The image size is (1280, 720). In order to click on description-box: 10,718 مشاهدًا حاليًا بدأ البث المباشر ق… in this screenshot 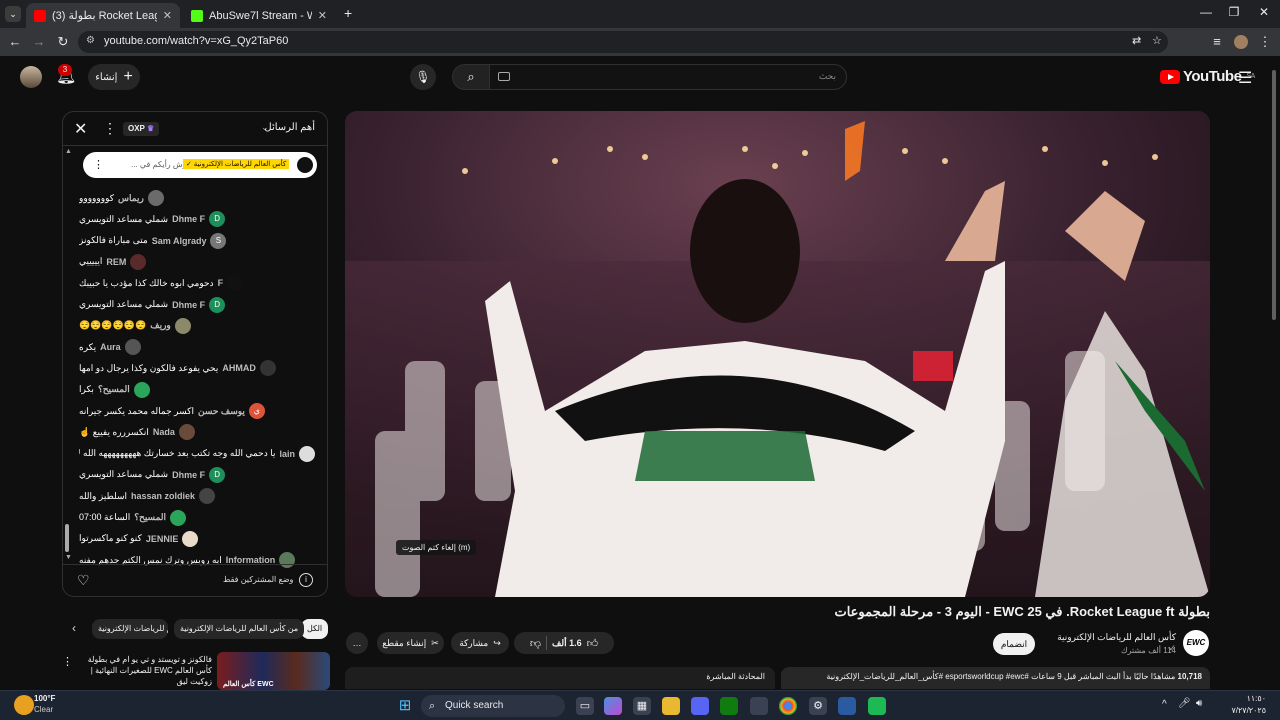, I will do `click(995, 678)`.